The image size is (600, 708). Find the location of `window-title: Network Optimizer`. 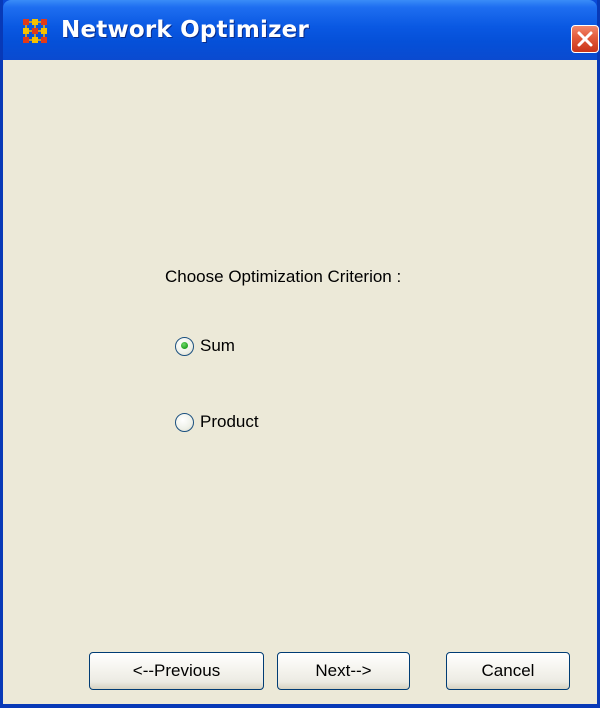

window-title: Network Optimizer is located at coordinates (185, 30).